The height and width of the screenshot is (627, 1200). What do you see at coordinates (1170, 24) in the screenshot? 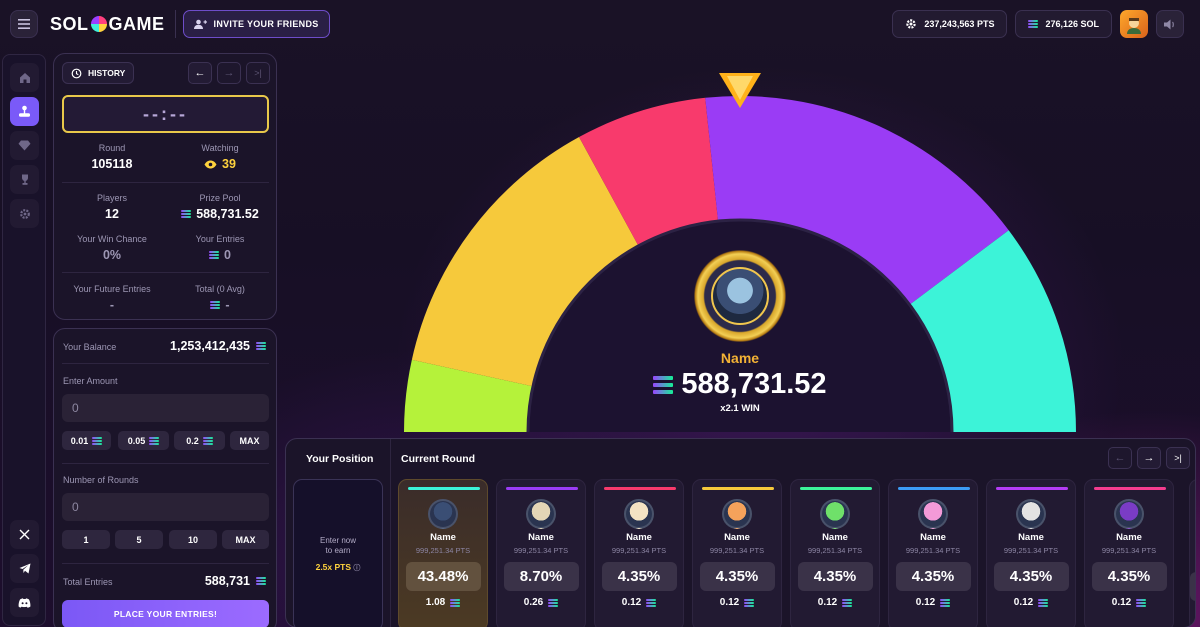
I see `sound-toggle-button` at bounding box center [1170, 24].